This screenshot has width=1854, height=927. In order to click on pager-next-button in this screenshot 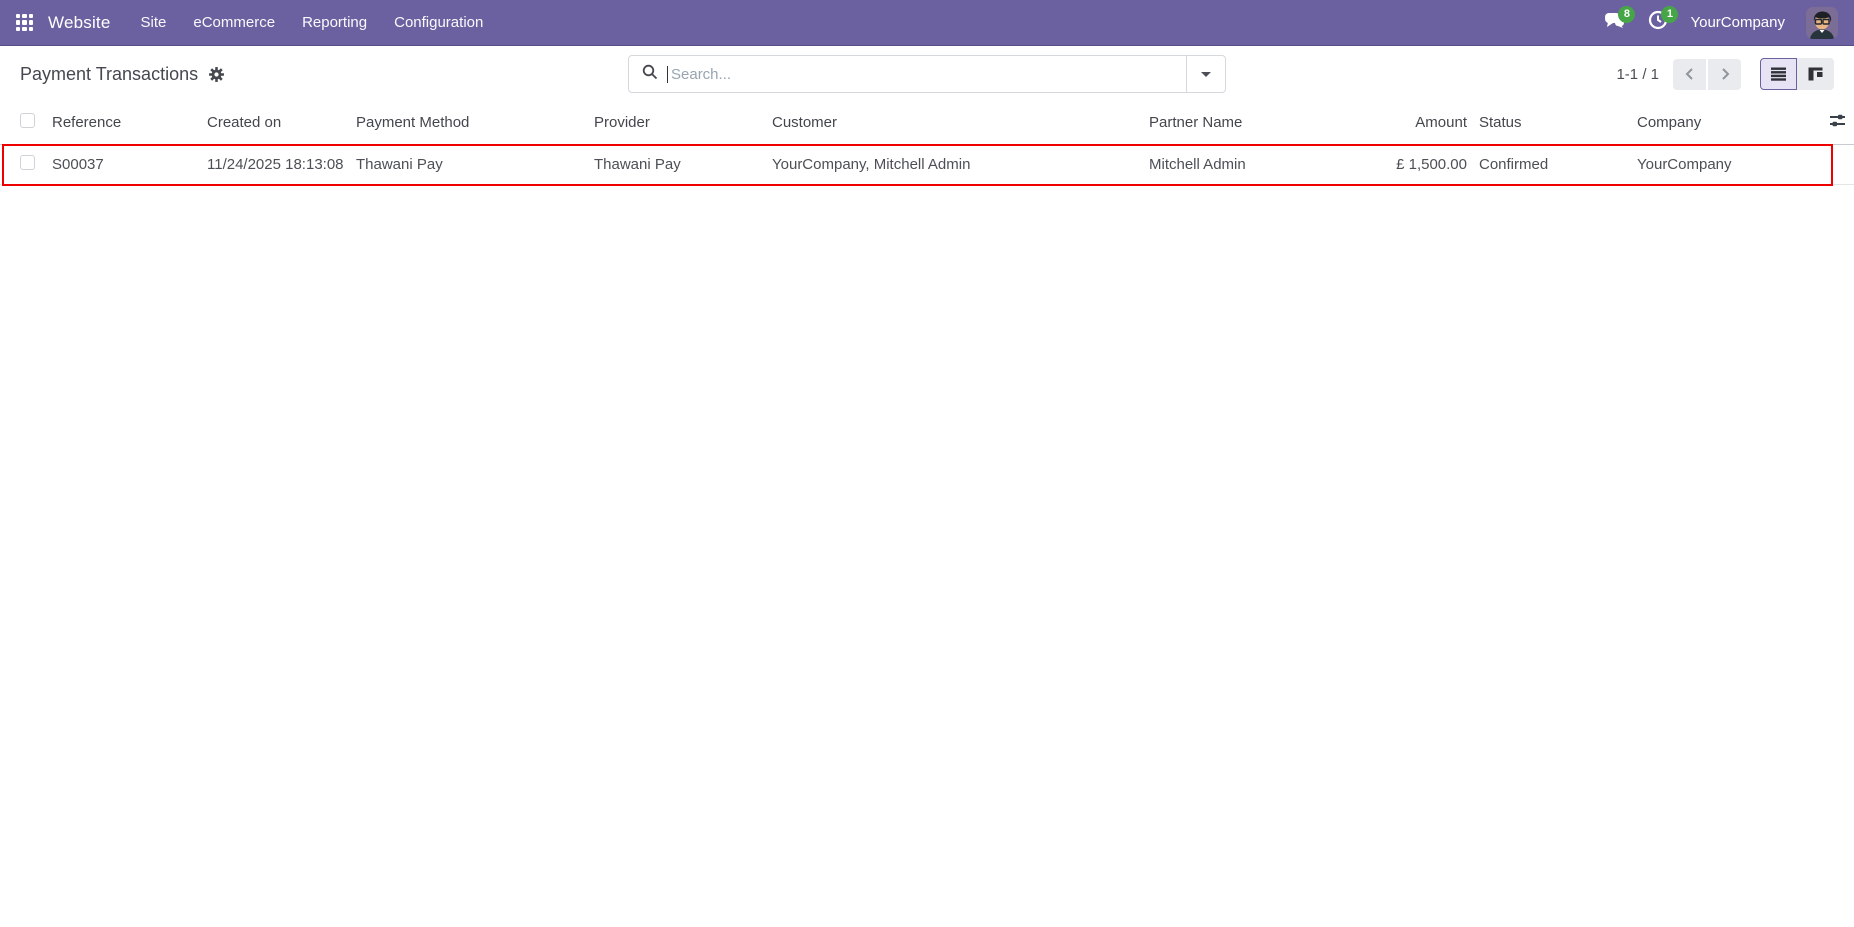, I will do `click(1724, 74)`.